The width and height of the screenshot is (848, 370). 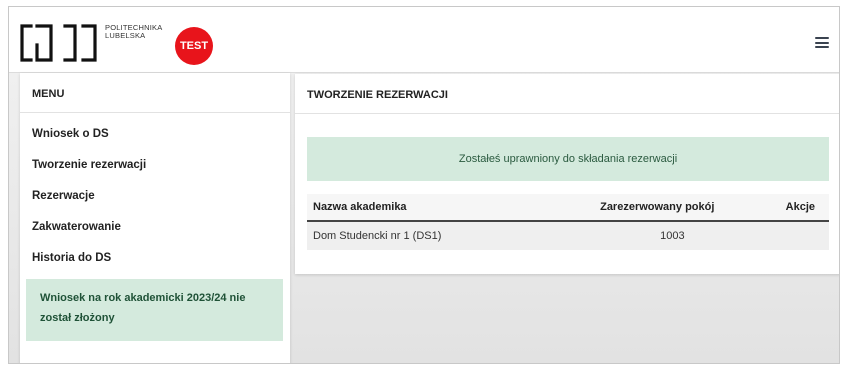 I want to click on sidebar-item-tworzenie-rezerwacji: Tworzenie rezerwacji, so click(x=155, y=170).